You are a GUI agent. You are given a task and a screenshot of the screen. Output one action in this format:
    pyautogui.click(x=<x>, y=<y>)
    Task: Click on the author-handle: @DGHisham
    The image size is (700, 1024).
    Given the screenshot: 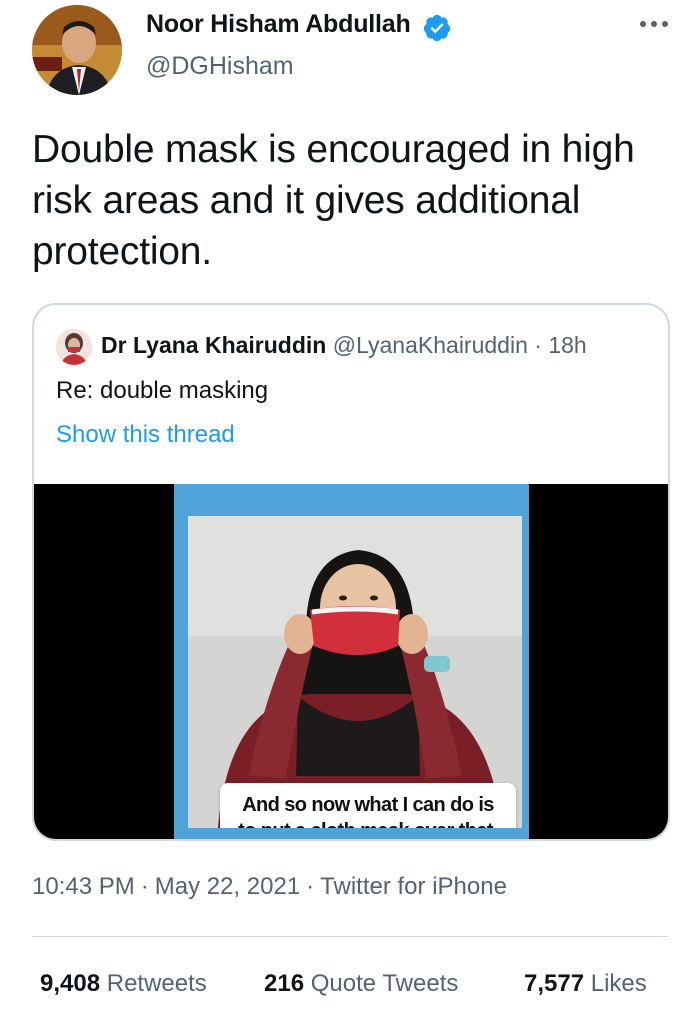 What is the action you would take?
    pyautogui.click(x=220, y=66)
    